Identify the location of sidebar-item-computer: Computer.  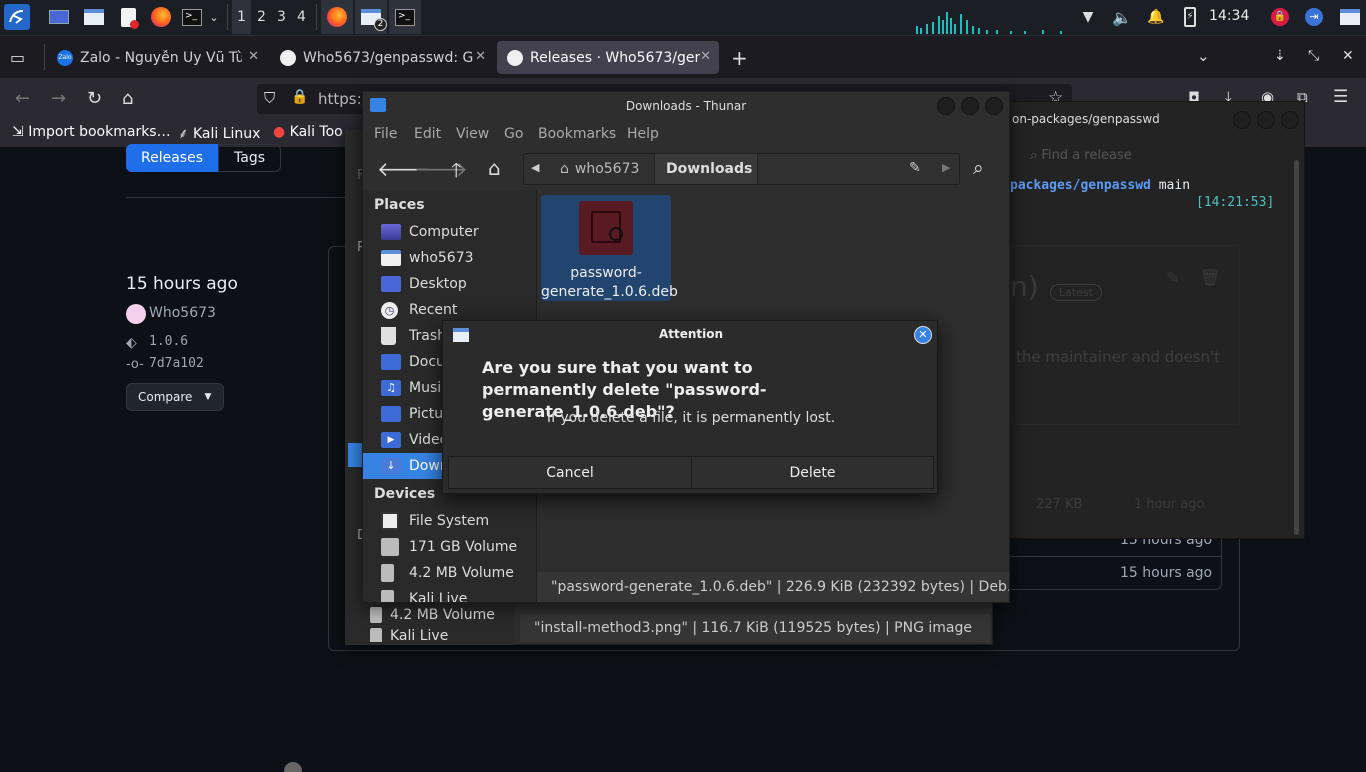
(448, 232).